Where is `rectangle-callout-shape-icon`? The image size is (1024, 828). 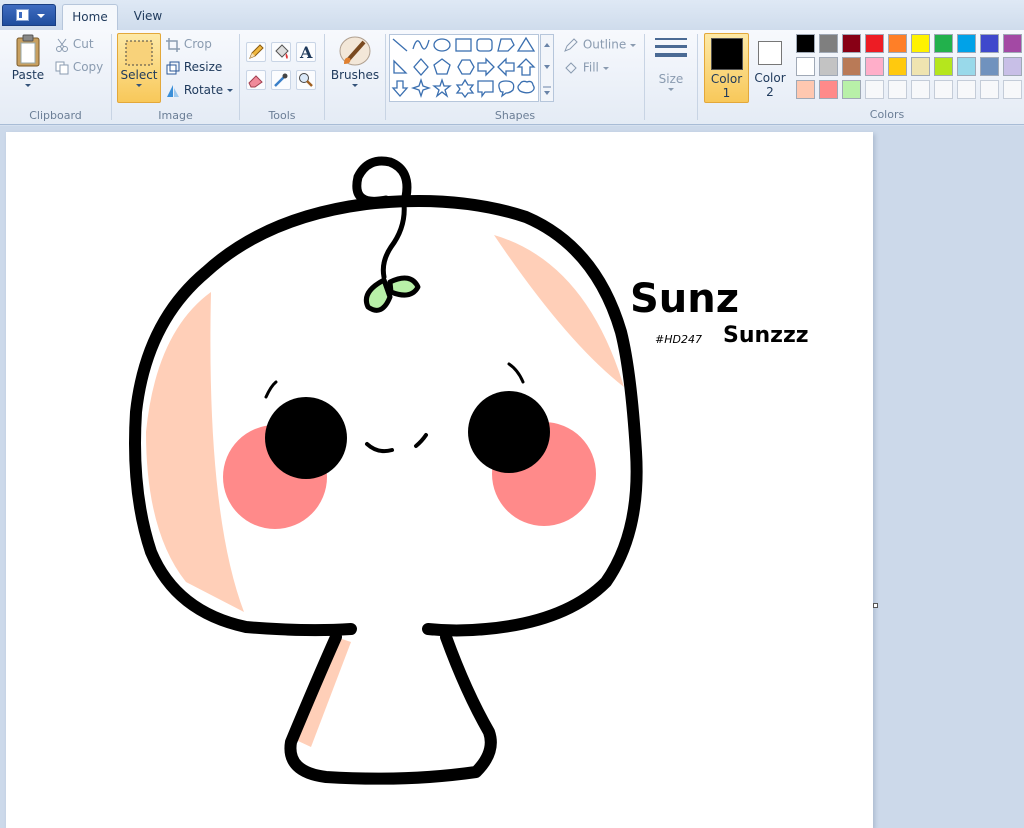 rectangle-callout-shape-icon is located at coordinates (485, 89).